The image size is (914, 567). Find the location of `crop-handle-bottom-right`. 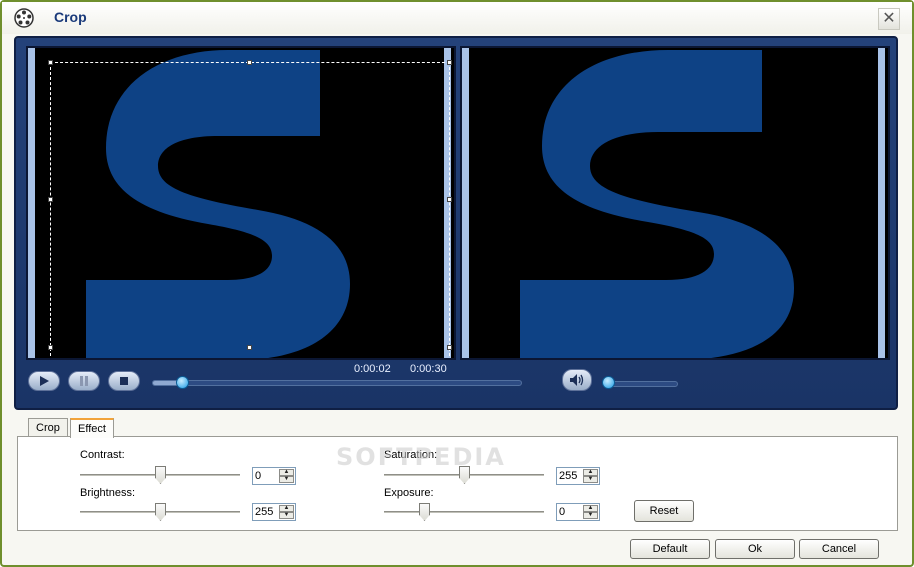

crop-handle-bottom-right is located at coordinates (449, 347).